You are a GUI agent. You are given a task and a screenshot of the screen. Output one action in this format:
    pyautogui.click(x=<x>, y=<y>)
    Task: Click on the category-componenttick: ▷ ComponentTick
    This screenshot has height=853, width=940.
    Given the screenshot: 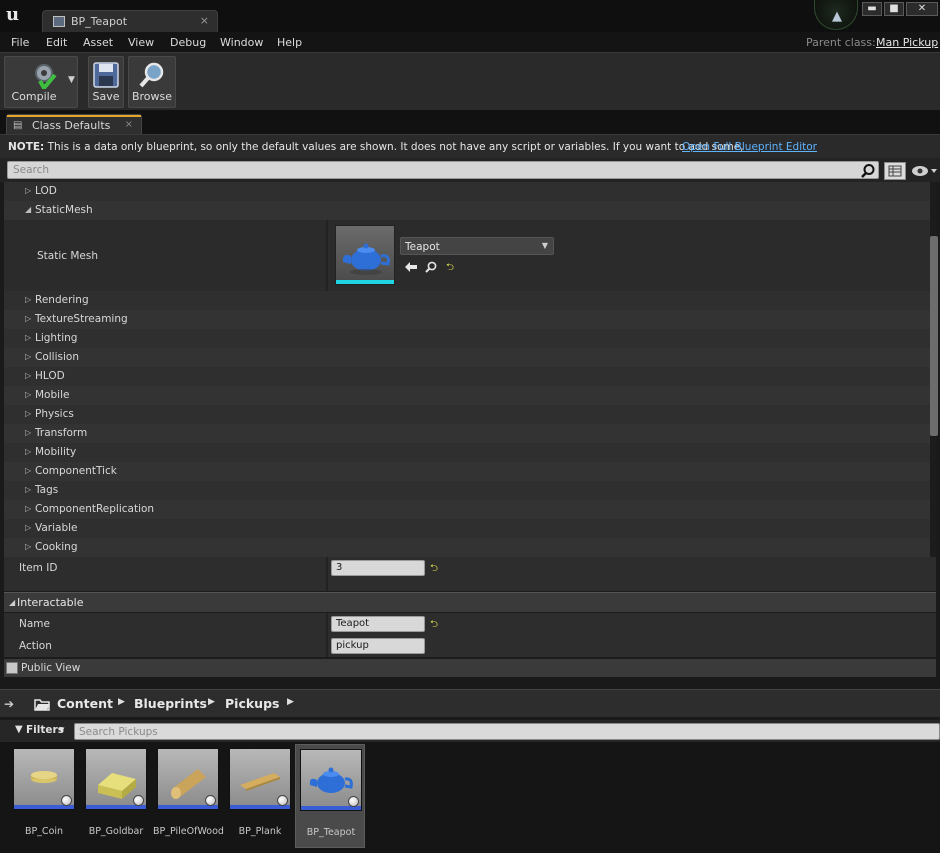 What is the action you would take?
    pyautogui.click(x=467, y=471)
    